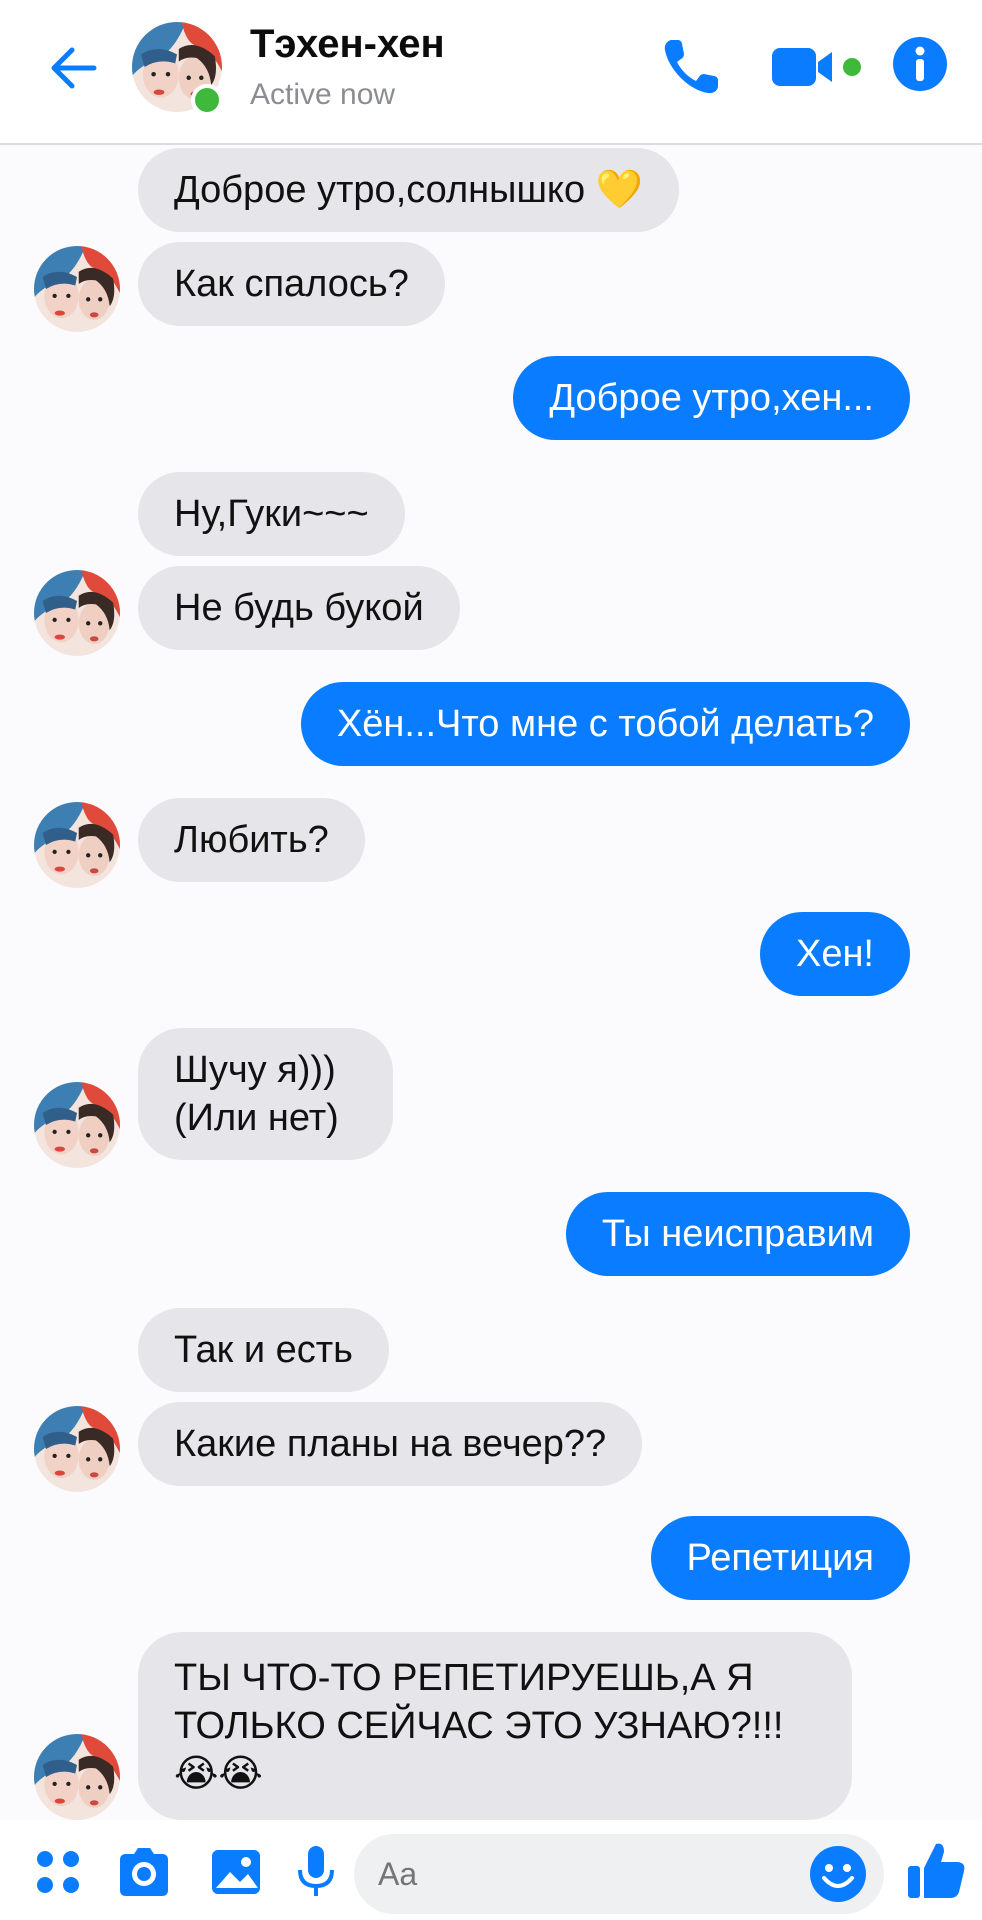  I want to click on emoji-icon, so click(838, 1874).